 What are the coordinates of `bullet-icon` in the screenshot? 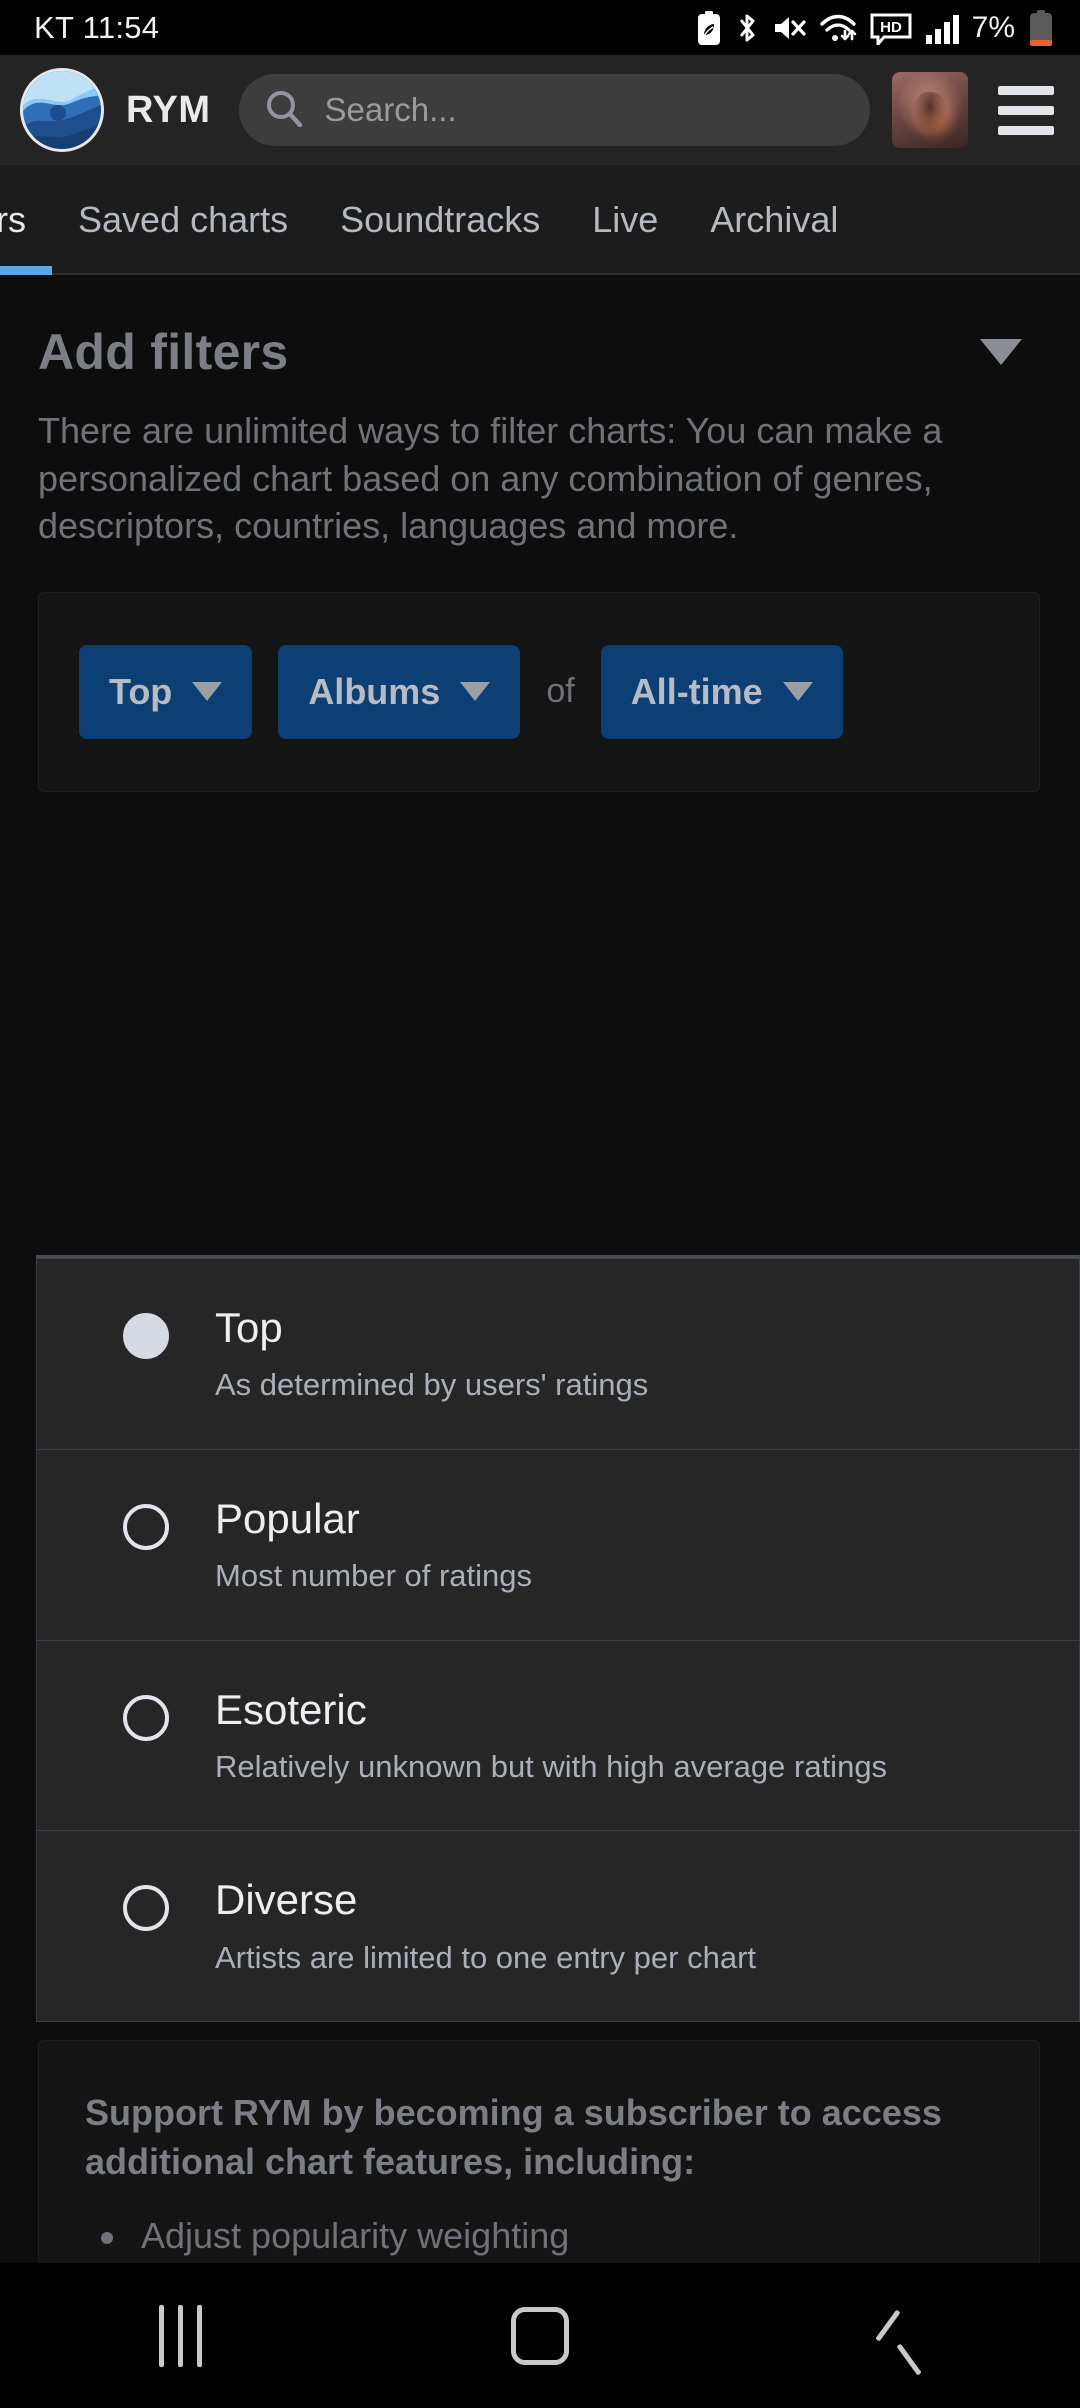 It's located at (107, 2238).